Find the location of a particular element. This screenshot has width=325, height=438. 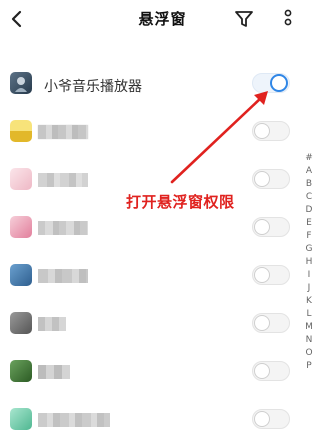

index-letter: D is located at coordinates (309, 210).